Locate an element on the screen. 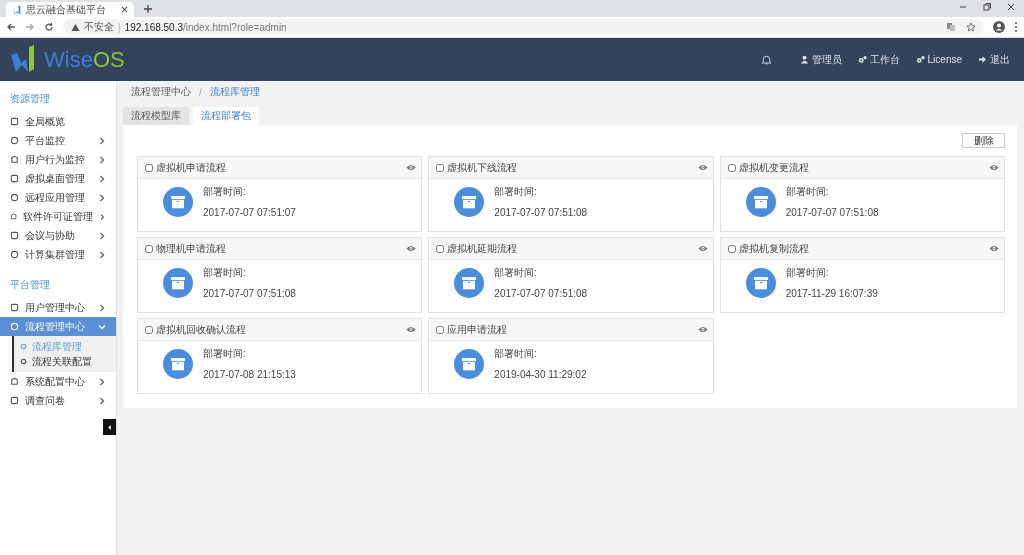  tab: 流程模型库 is located at coordinates (156, 116).